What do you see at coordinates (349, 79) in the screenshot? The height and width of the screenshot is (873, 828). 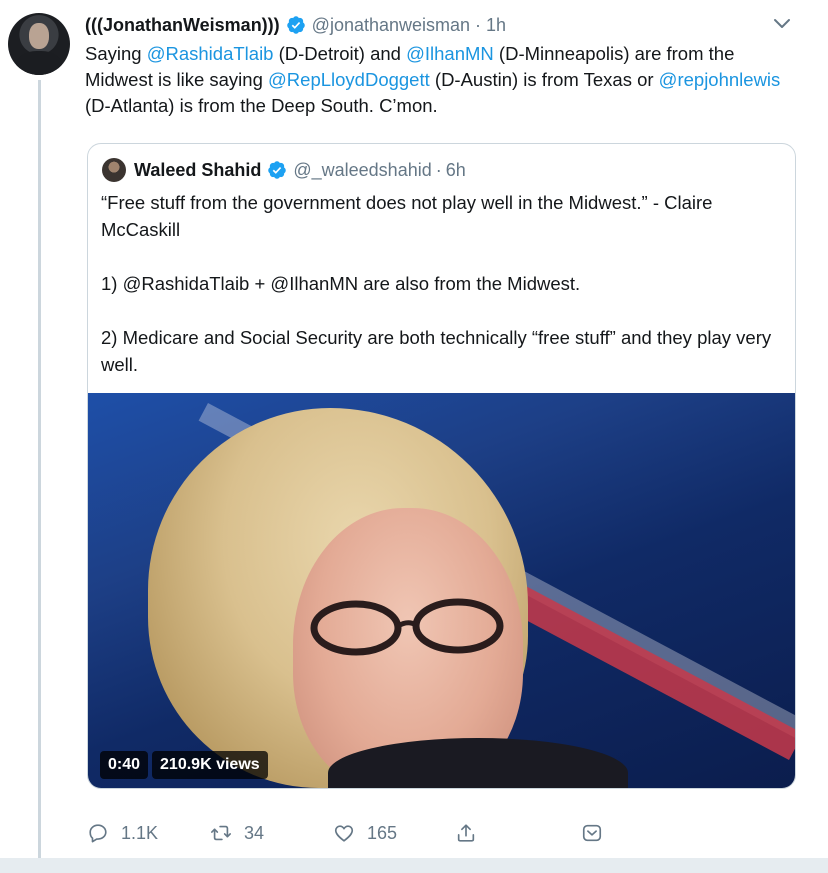 I see `mention-link: @RepLloydDoggett` at bounding box center [349, 79].